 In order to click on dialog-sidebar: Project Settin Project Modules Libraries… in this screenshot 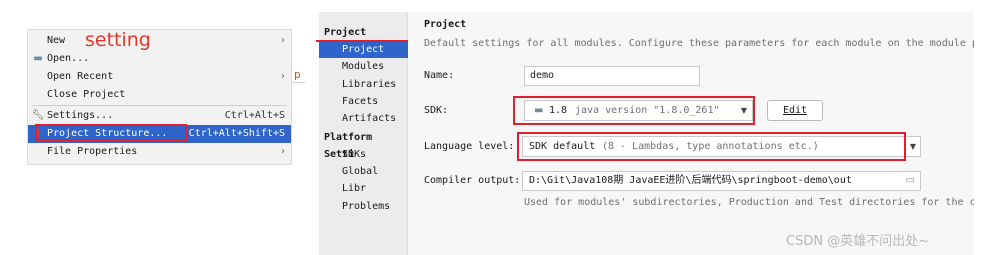, I will do `click(363, 133)`.